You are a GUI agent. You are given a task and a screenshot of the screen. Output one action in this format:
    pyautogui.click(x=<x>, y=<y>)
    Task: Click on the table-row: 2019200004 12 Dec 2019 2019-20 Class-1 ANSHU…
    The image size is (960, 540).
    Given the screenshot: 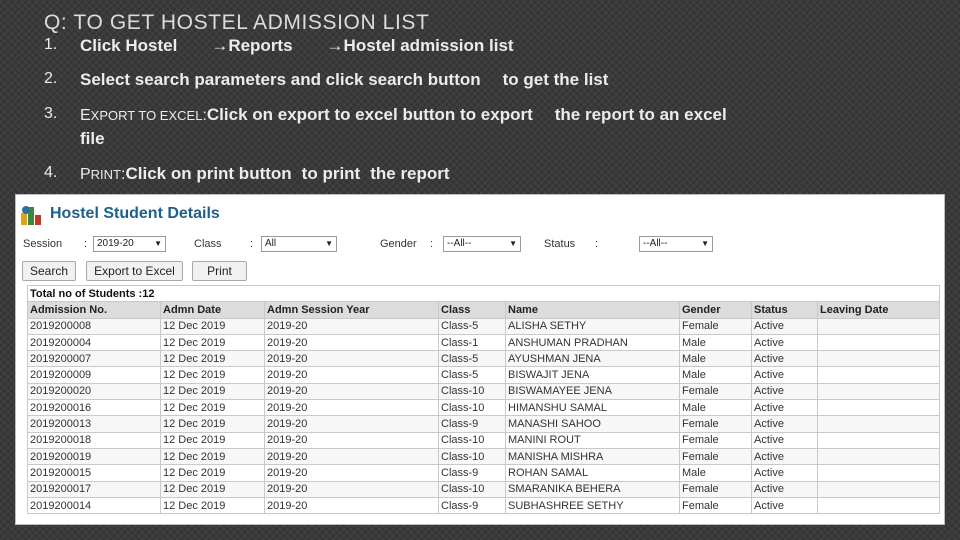 What is the action you would take?
    pyautogui.click(x=484, y=342)
    